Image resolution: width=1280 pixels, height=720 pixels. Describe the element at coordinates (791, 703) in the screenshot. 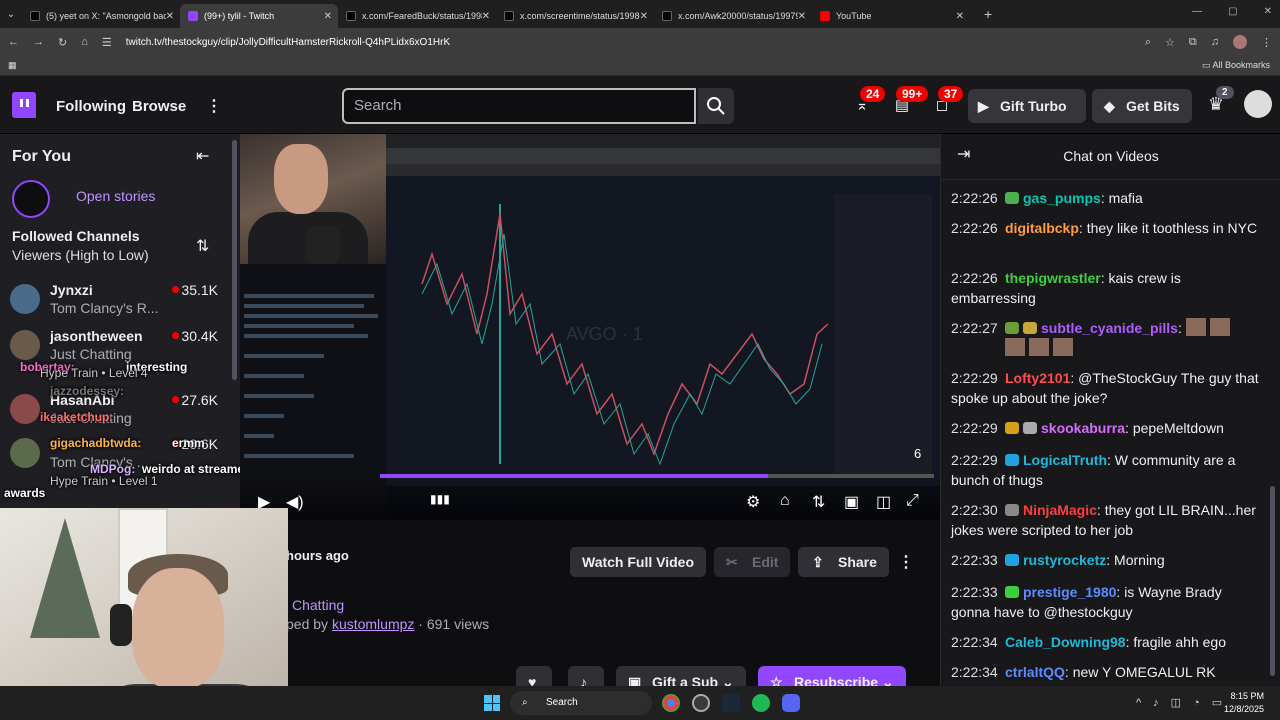

I see `discord-icon` at that location.